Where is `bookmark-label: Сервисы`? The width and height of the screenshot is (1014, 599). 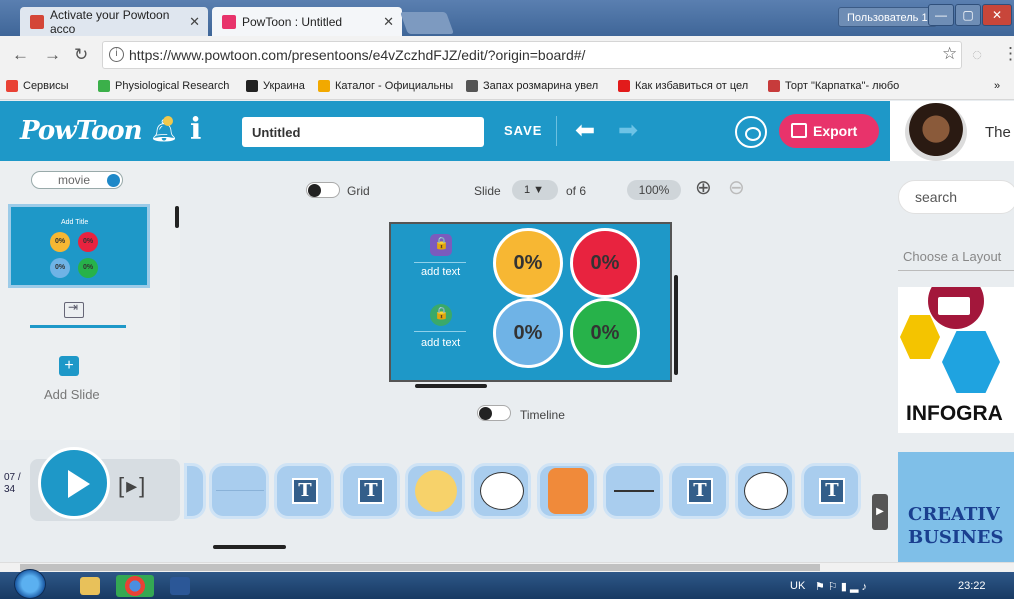
bookmark-label: Сервисы is located at coordinates (46, 86).